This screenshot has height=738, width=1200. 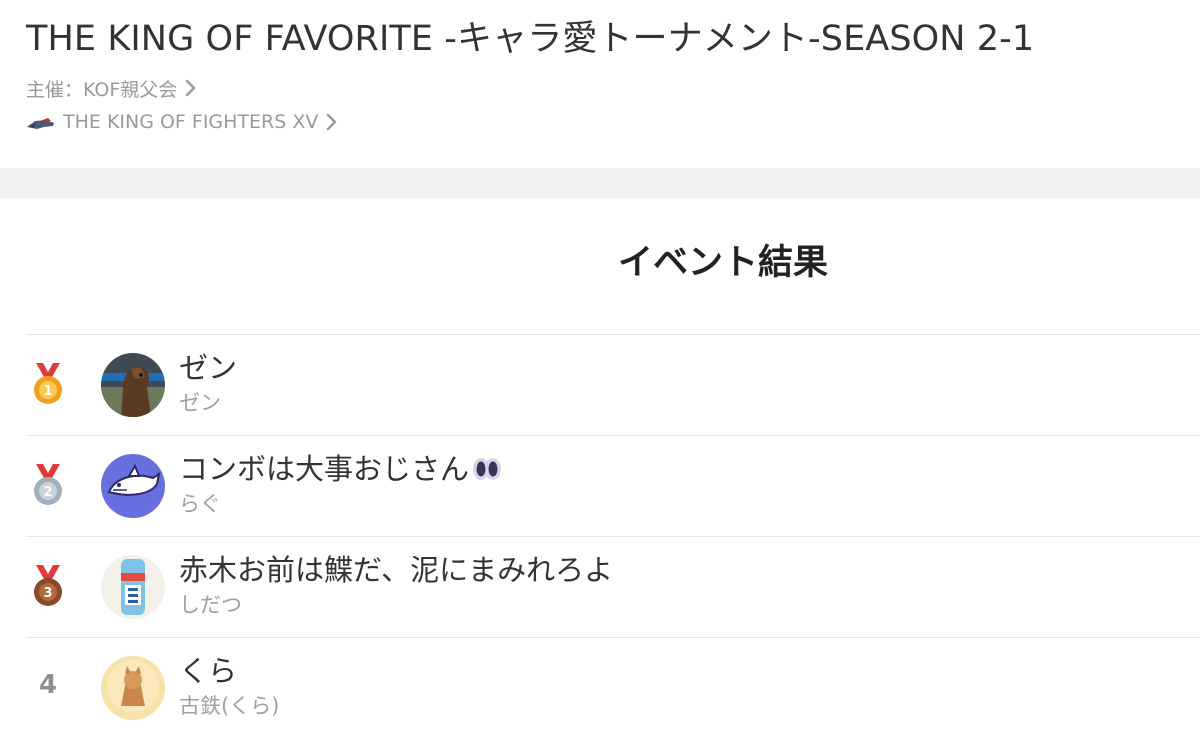 I want to click on results-heading: イベント結果, so click(x=722, y=263).